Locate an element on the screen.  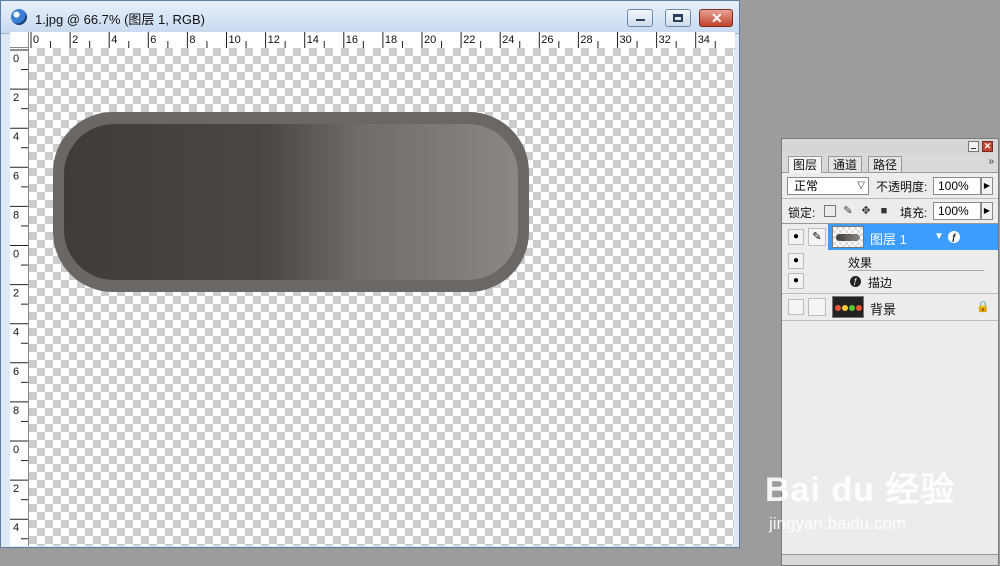
maximize-icon is located at coordinates (678, 18).